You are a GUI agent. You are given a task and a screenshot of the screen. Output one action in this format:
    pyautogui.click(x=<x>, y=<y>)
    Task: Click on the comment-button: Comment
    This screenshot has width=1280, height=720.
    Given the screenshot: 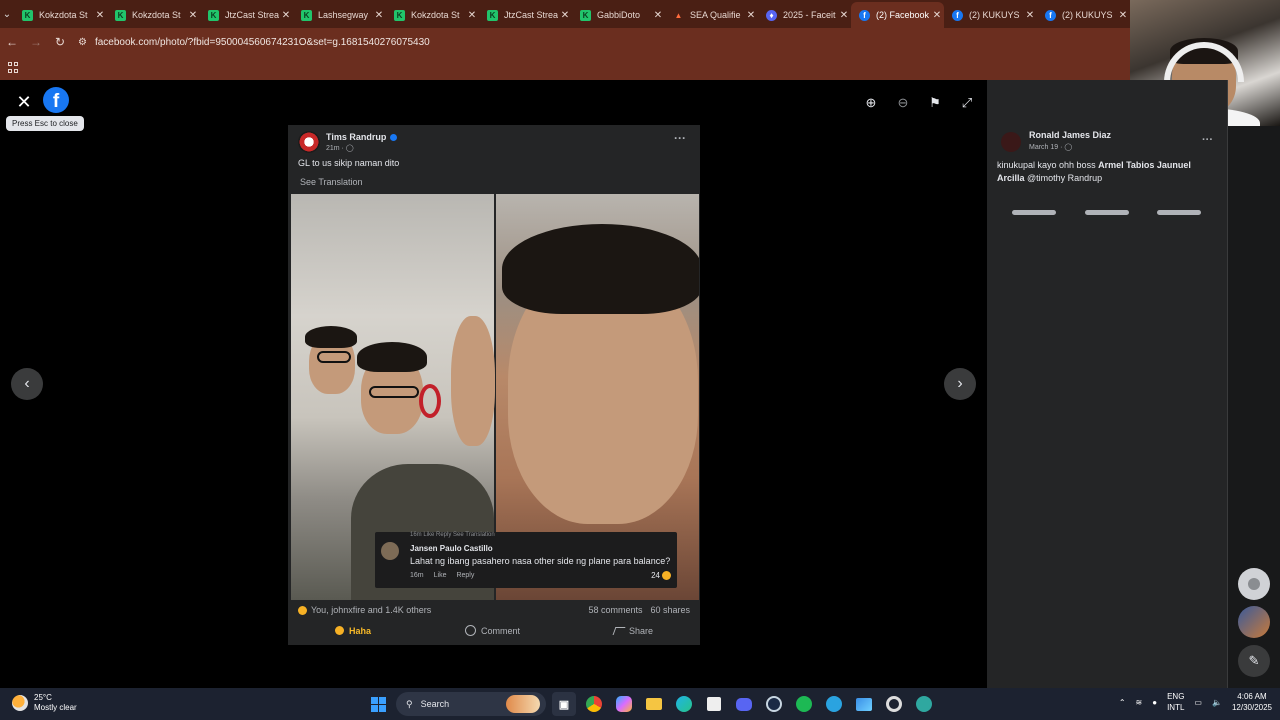 What is the action you would take?
    pyautogui.click(x=492, y=630)
    